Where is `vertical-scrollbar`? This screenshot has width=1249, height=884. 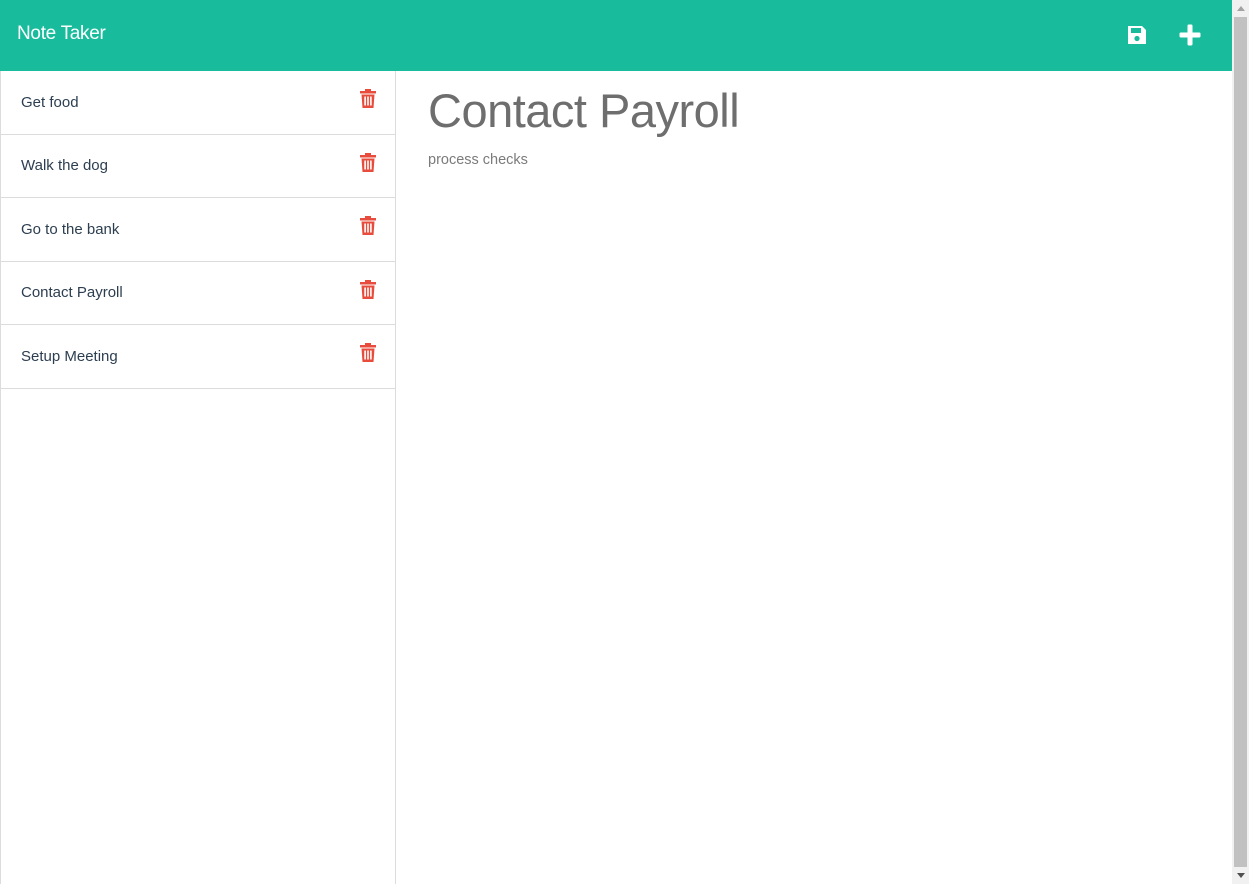 vertical-scrollbar is located at coordinates (1240, 442).